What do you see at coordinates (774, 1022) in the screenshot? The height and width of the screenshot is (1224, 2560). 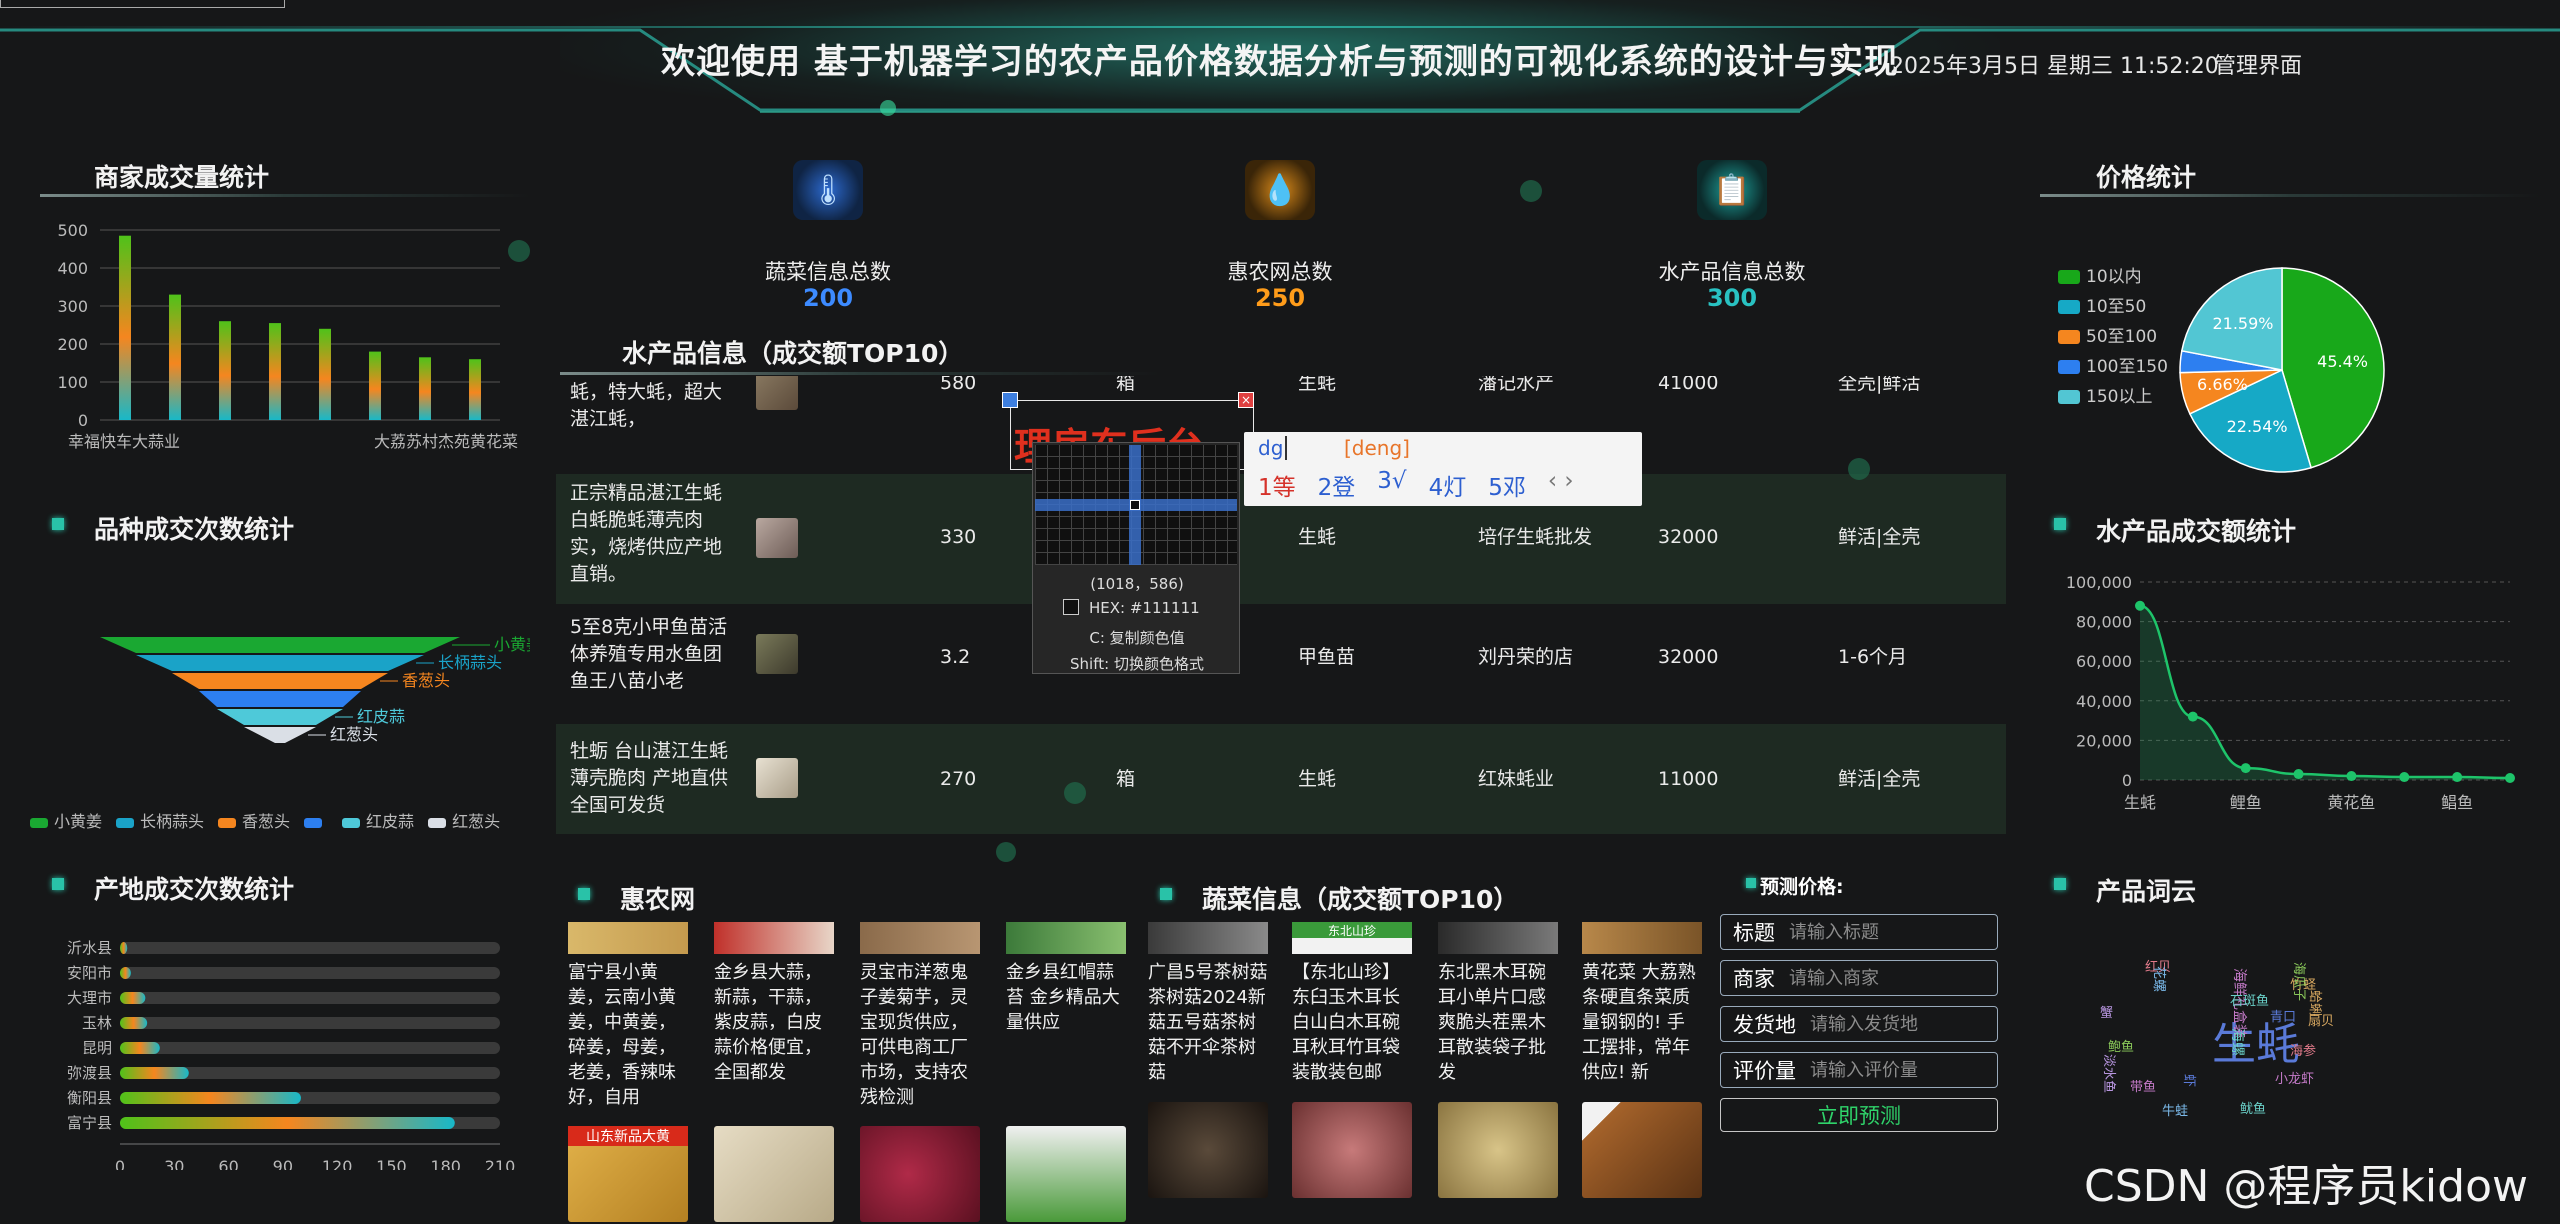 I see `card-text: 金乡县大蒜，新蒜，干蒜，紫皮蒜，白皮蒜价格便宜，全国都发` at bounding box center [774, 1022].